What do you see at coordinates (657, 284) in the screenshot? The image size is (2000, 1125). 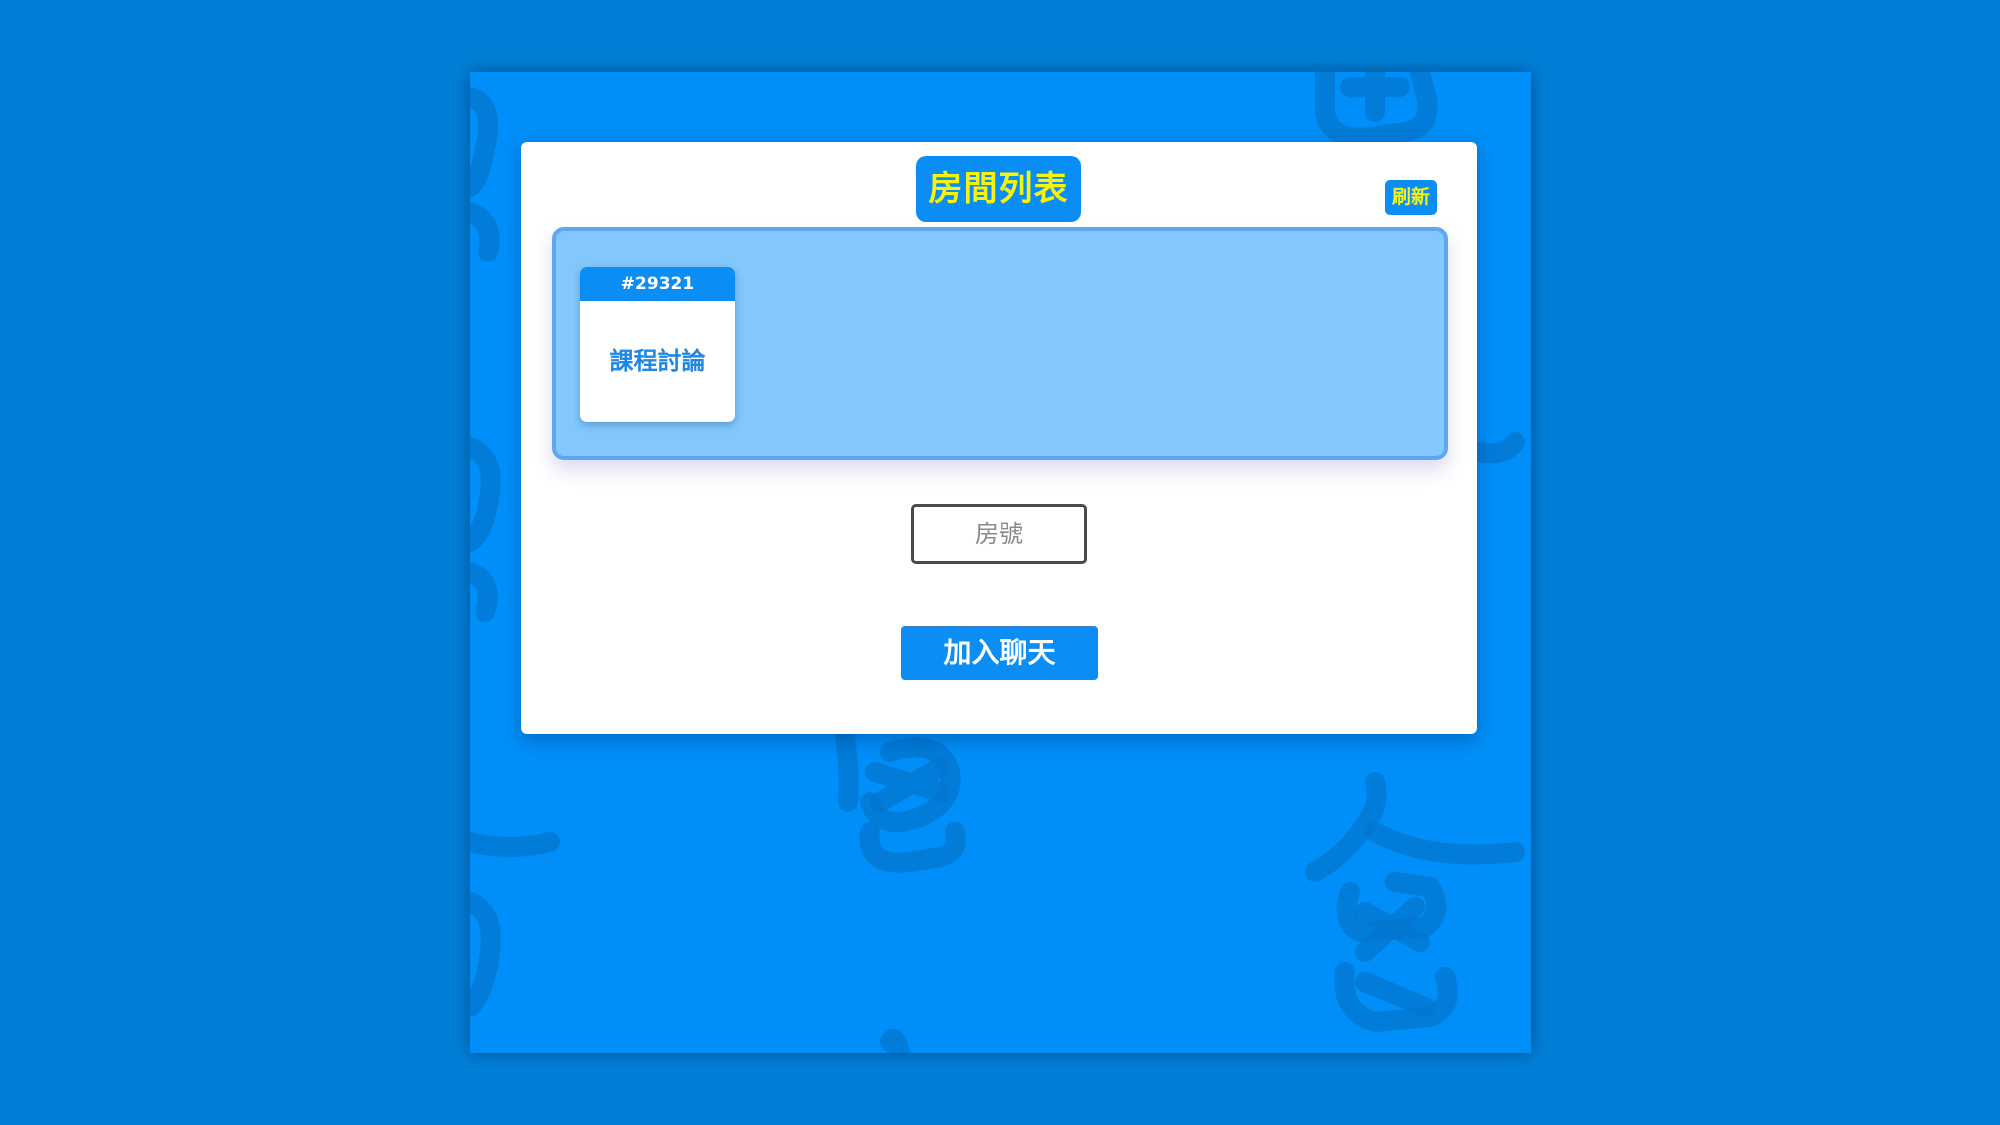 I see `room-id: #29321` at bounding box center [657, 284].